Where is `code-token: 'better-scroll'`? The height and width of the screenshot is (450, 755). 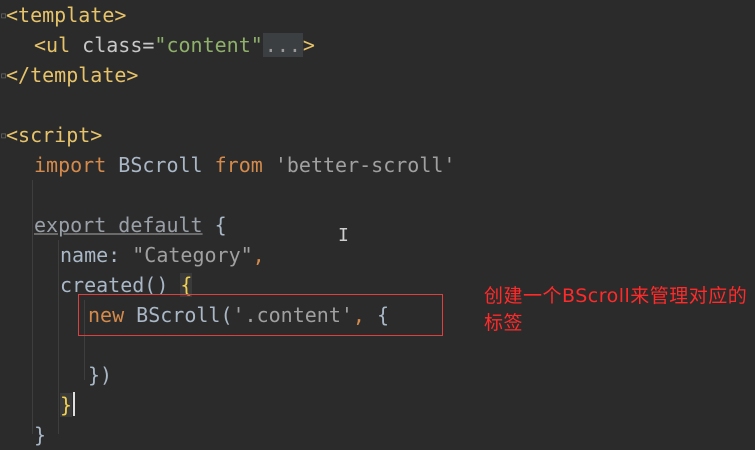
code-token: 'better-scroll' is located at coordinates (359, 165).